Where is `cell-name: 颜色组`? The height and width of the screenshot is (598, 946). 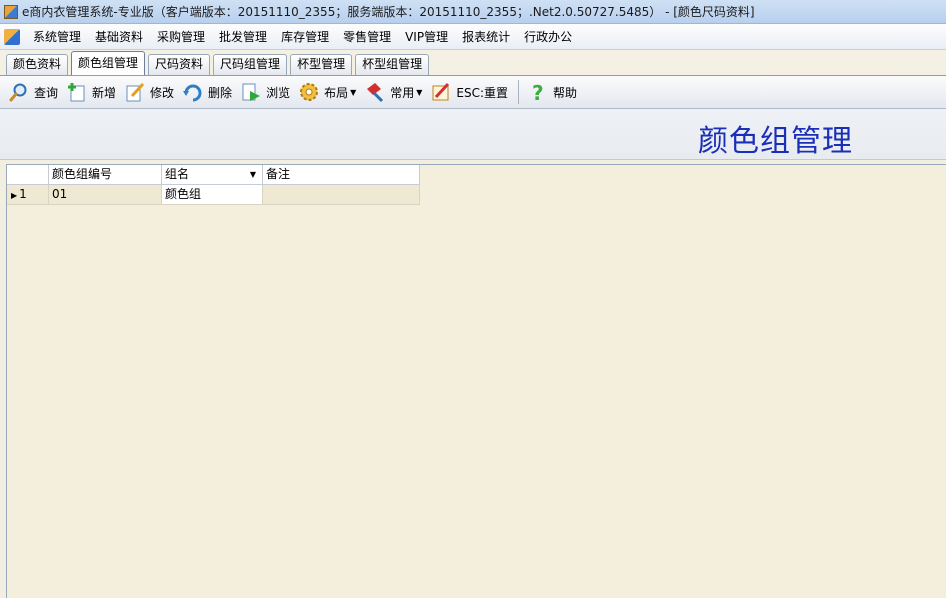 cell-name: 颜色组 is located at coordinates (212, 195).